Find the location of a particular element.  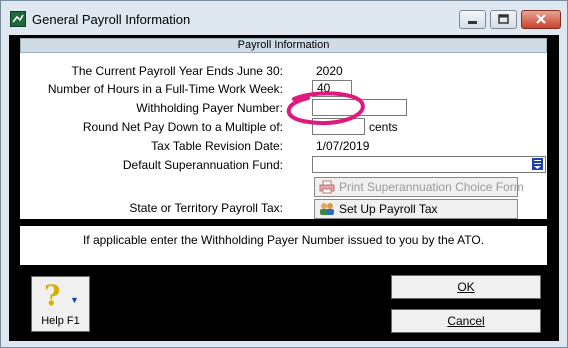

hours-field: 40 is located at coordinates (332, 88).